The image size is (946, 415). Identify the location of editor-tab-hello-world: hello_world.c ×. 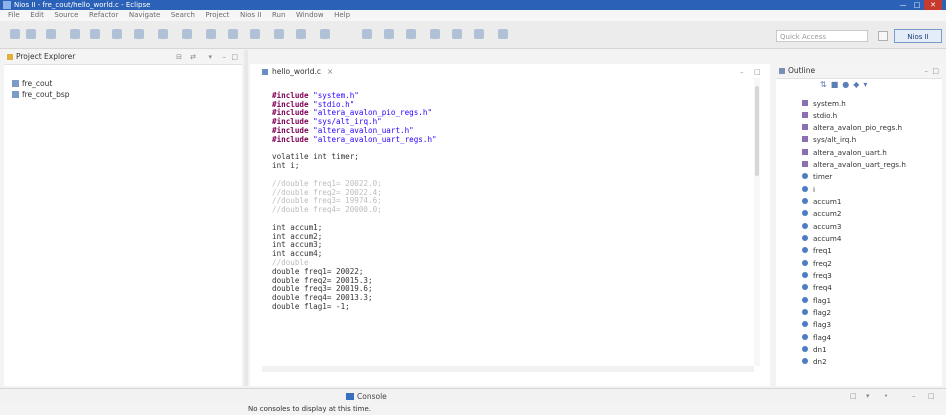
(299, 72).